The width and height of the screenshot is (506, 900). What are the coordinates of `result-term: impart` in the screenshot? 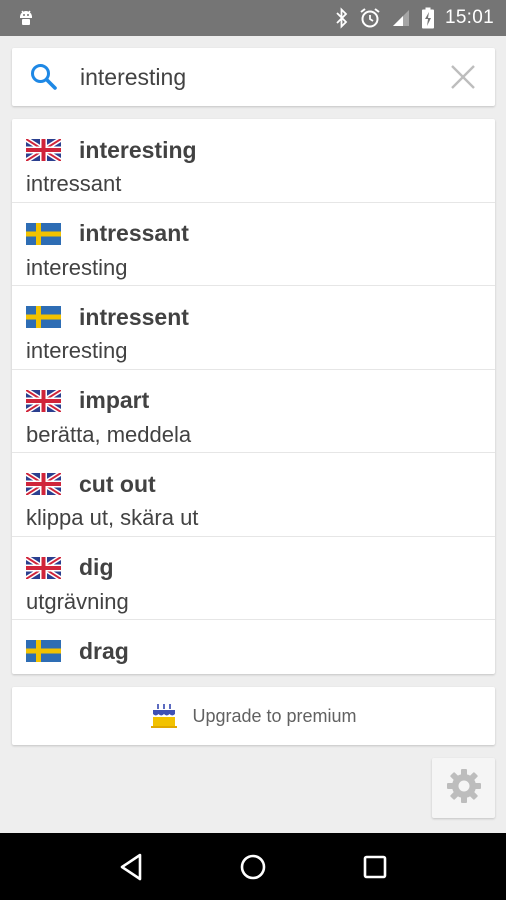 It's located at (114, 400).